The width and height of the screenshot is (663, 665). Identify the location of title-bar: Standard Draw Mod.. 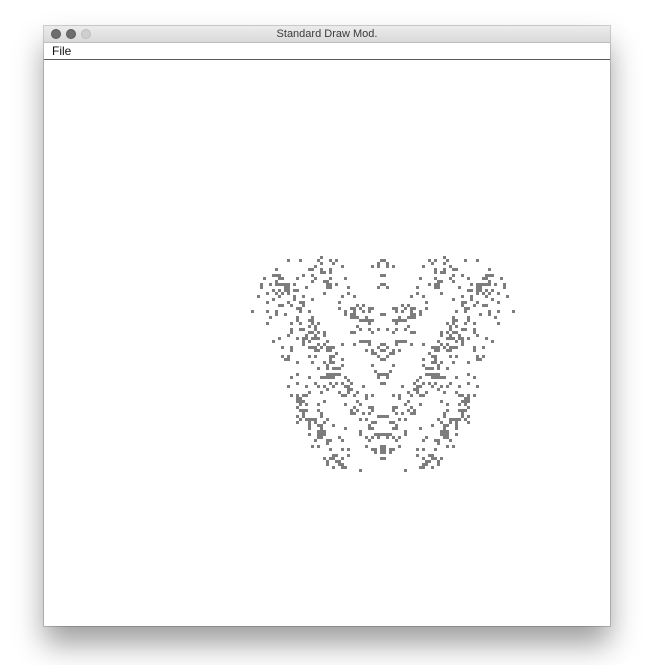
(327, 34).